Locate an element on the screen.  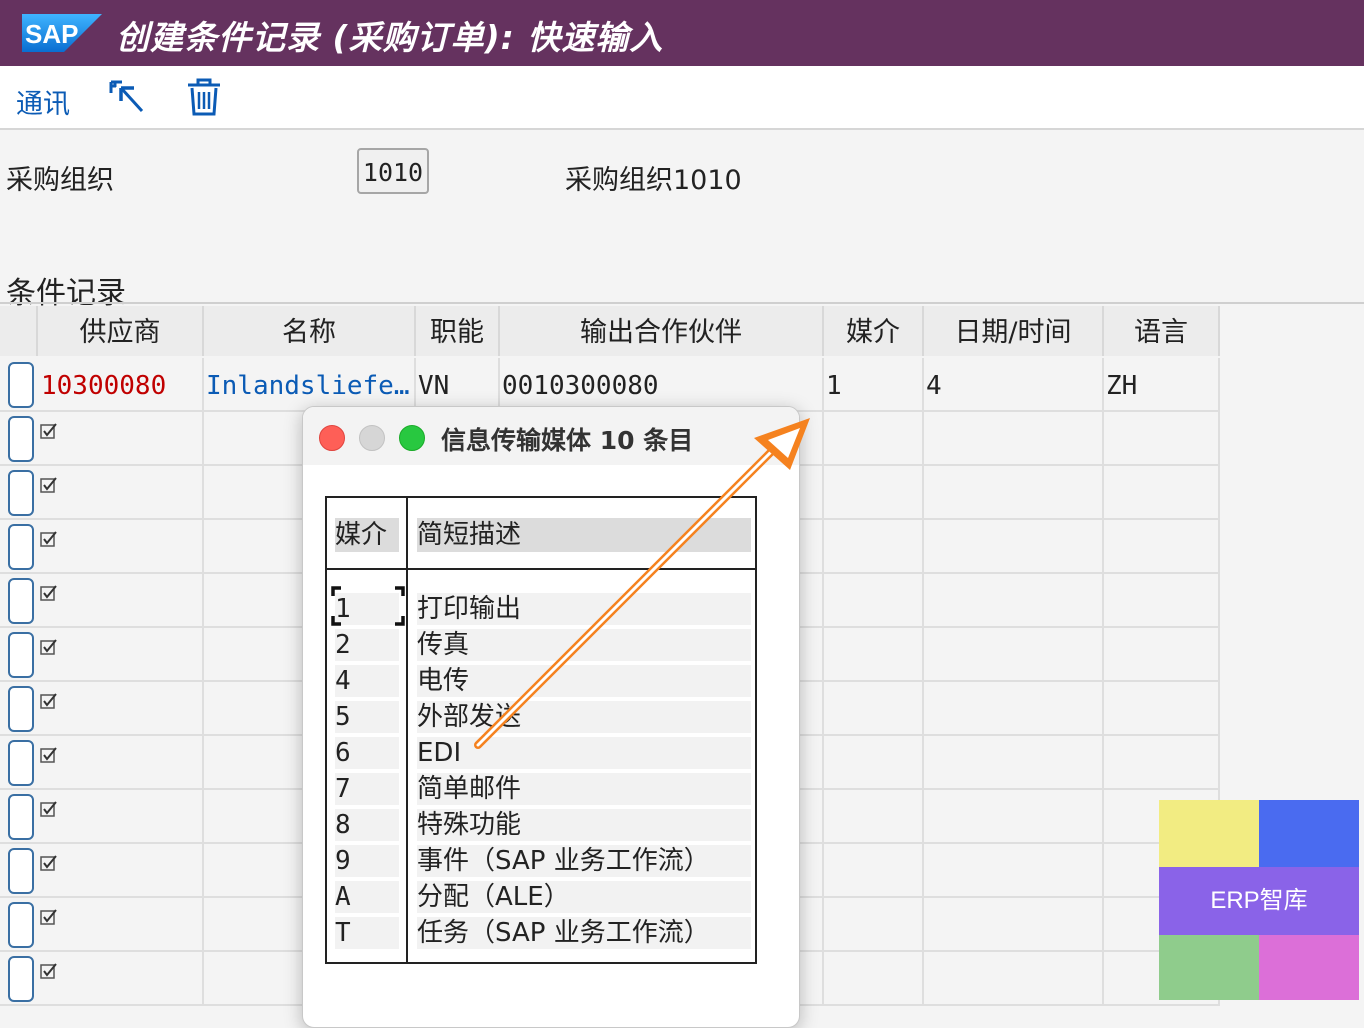
column-header-language: 语言 is located at coordinates (1162, 331).